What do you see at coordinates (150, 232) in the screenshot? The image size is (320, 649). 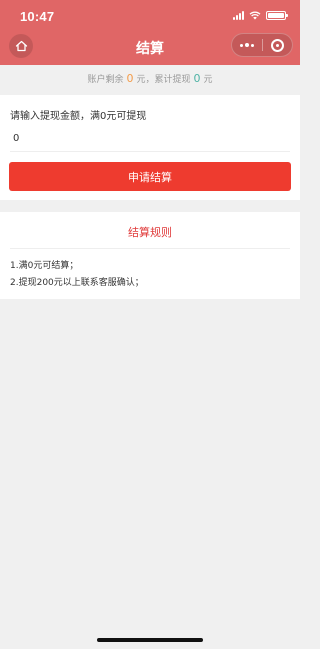 I see `rules-title: 结算规则` at bounding box center [150, 232].